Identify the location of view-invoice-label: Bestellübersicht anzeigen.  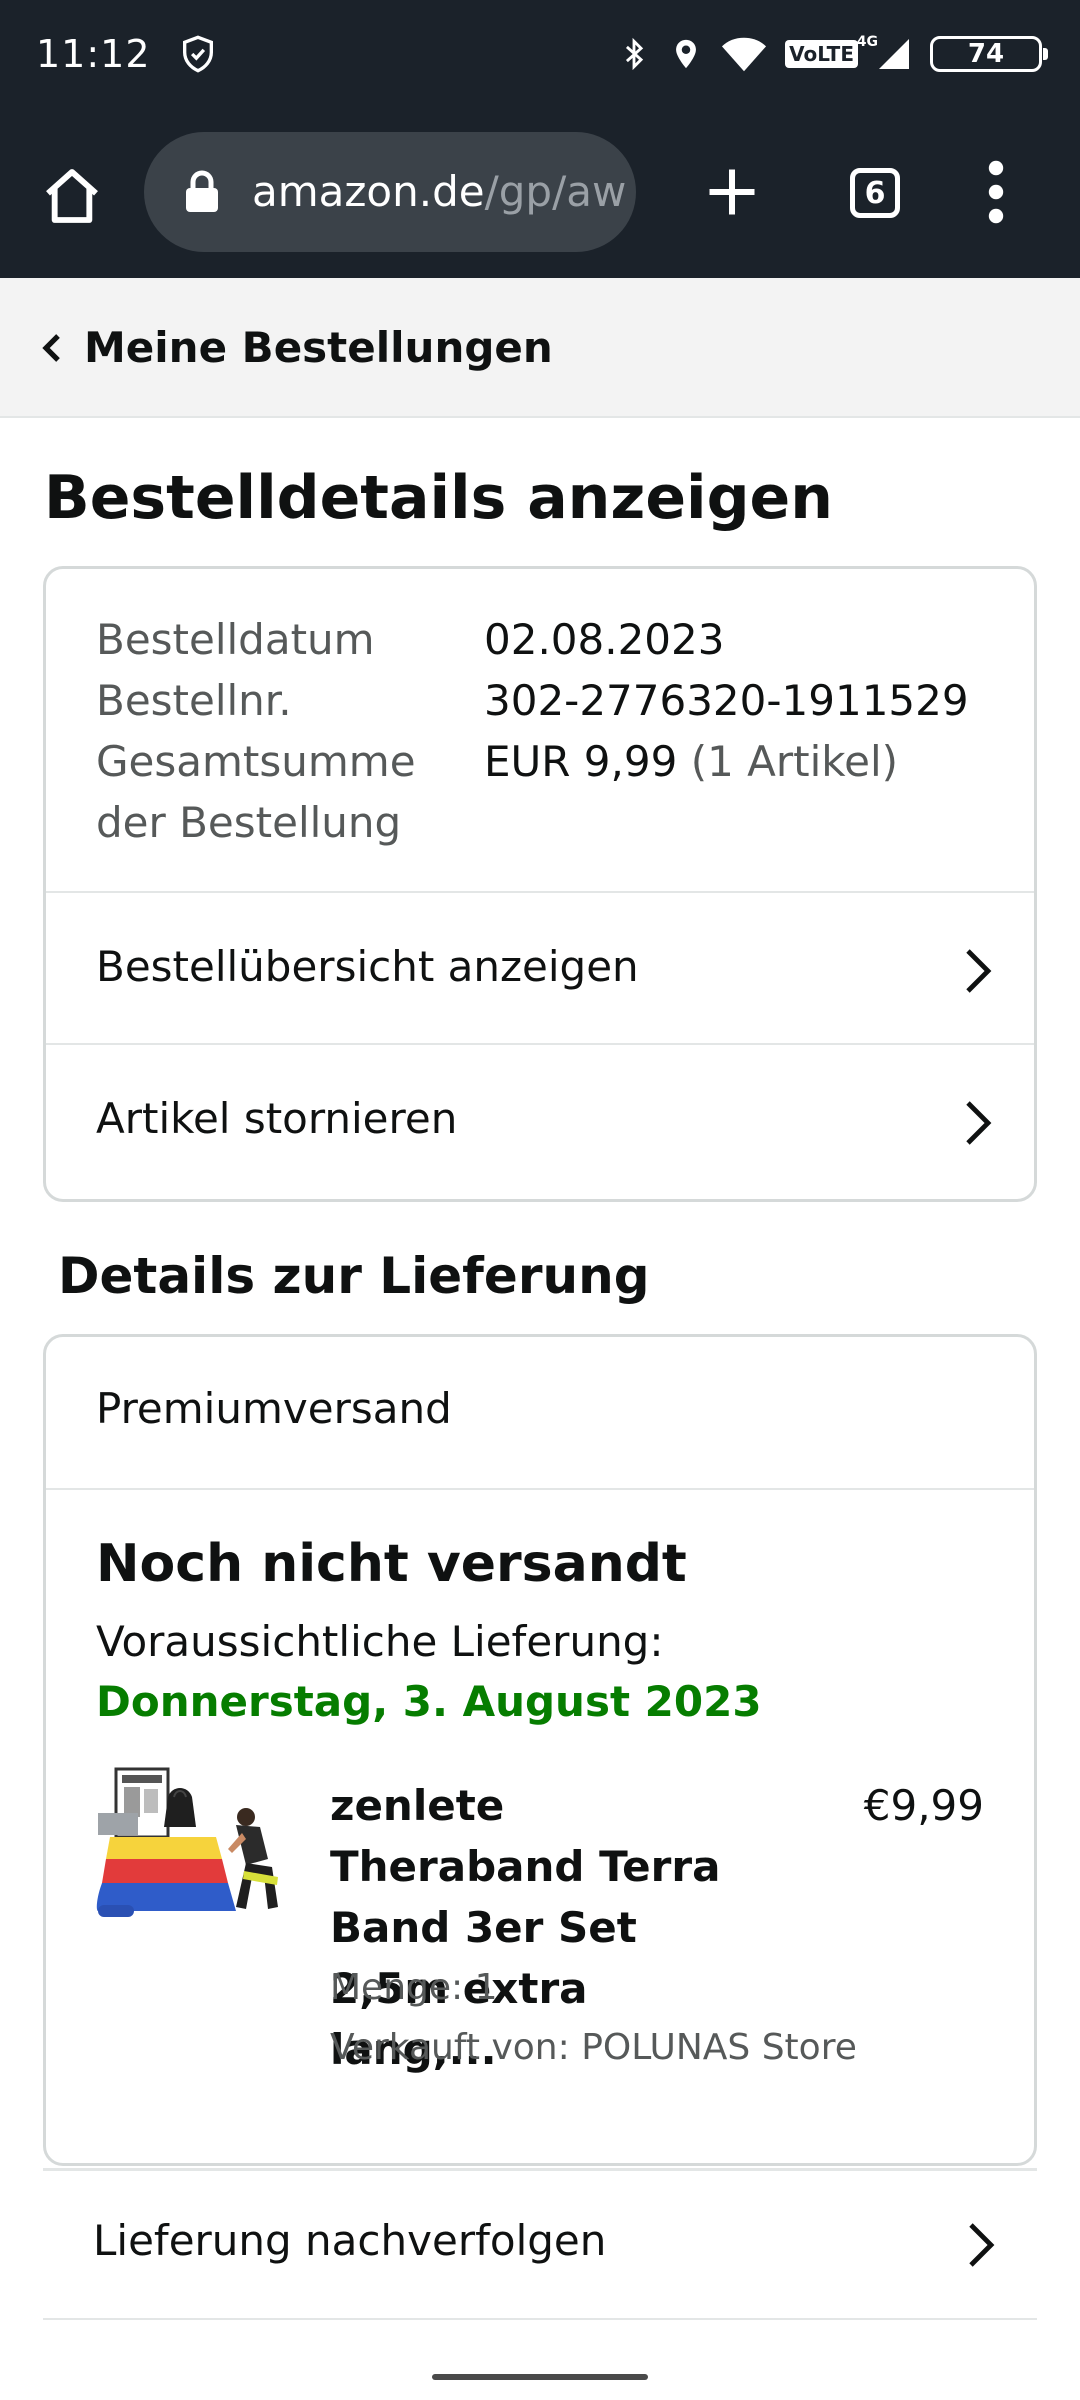
(367, 966).